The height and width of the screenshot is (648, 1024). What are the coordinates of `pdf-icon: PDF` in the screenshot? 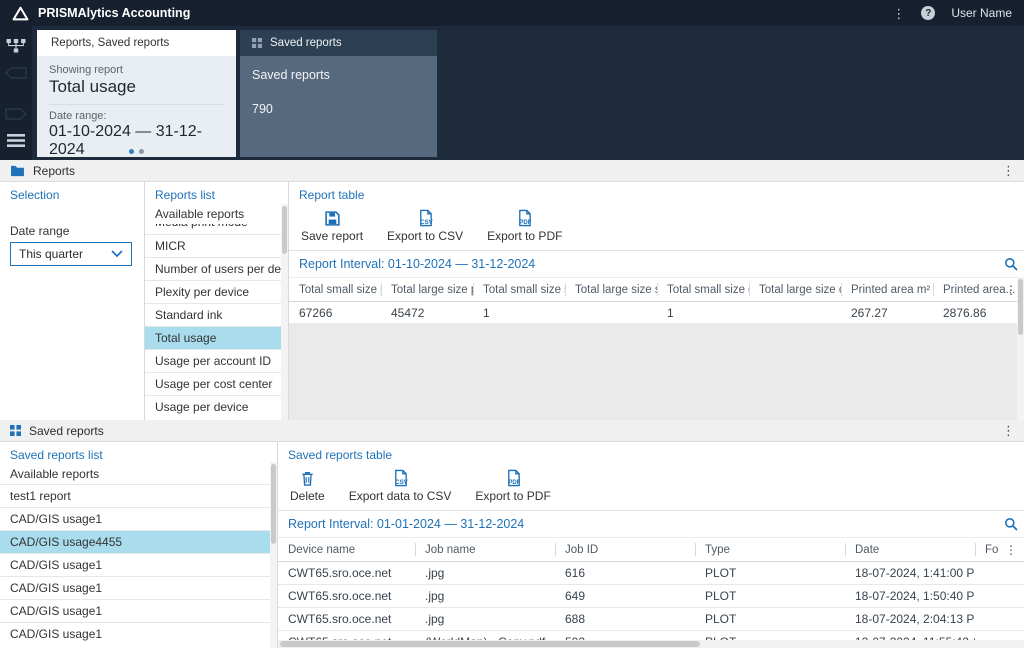 It's located at (513, 478).